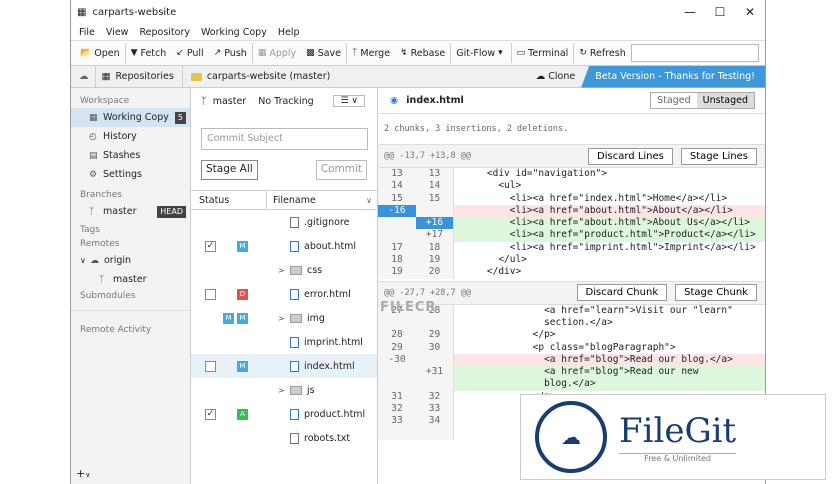 This screenshot has width=836, height=484. What do you see at coordinates (189, 53) in the screenshot?
I see `pull-button: ↙ Pull` at bounding box center [189, 53].